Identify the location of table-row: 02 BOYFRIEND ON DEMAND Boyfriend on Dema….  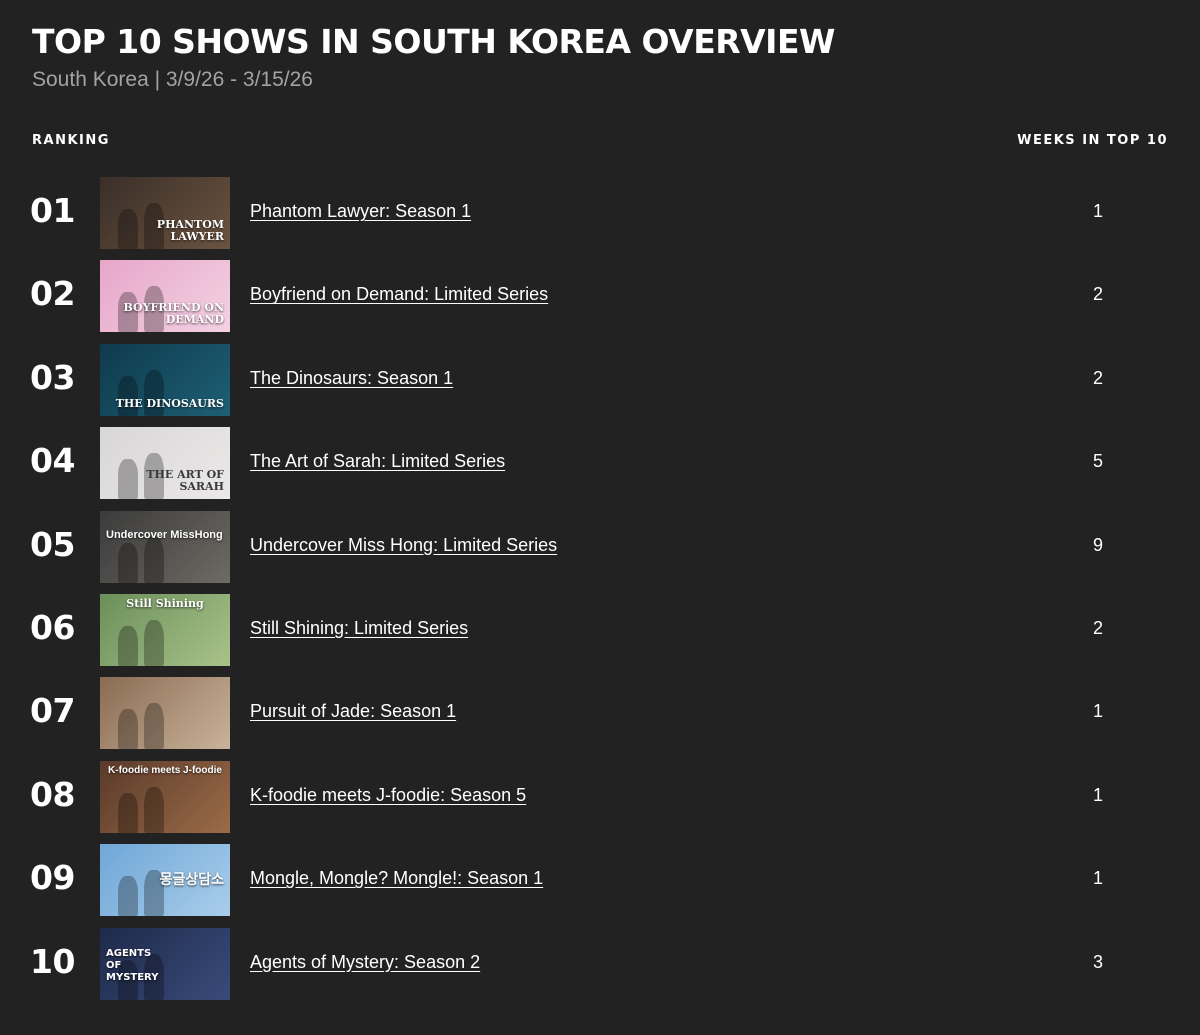
(600, 299).